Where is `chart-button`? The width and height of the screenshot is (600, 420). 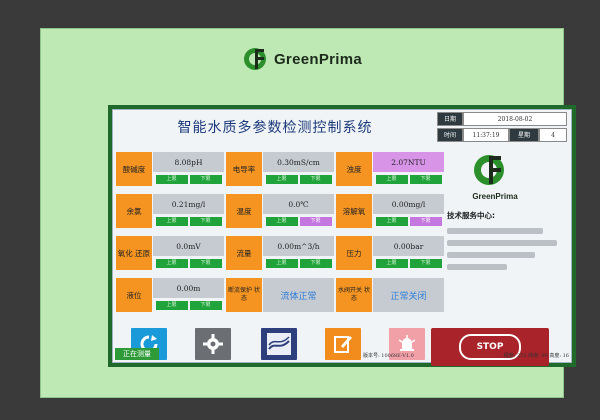 chart-button is located at coordinates (279, 344).